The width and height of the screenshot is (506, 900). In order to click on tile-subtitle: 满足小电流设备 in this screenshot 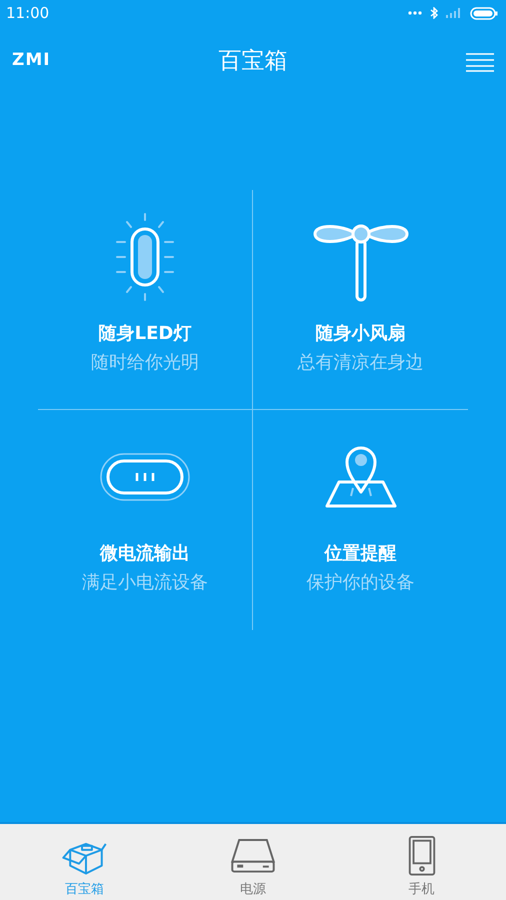, I will do `click(145, 583)`.